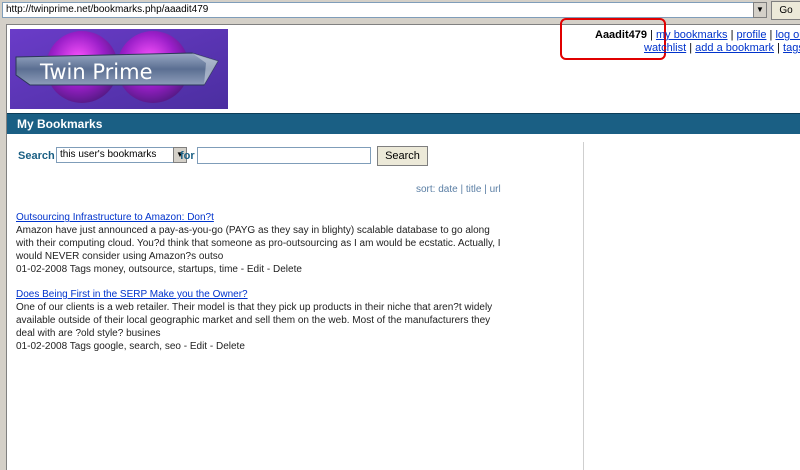  What do you see at coordinates (621, 35) in the screenshot?
I see `username: Aaadit479` at bounding box center [621, 35].